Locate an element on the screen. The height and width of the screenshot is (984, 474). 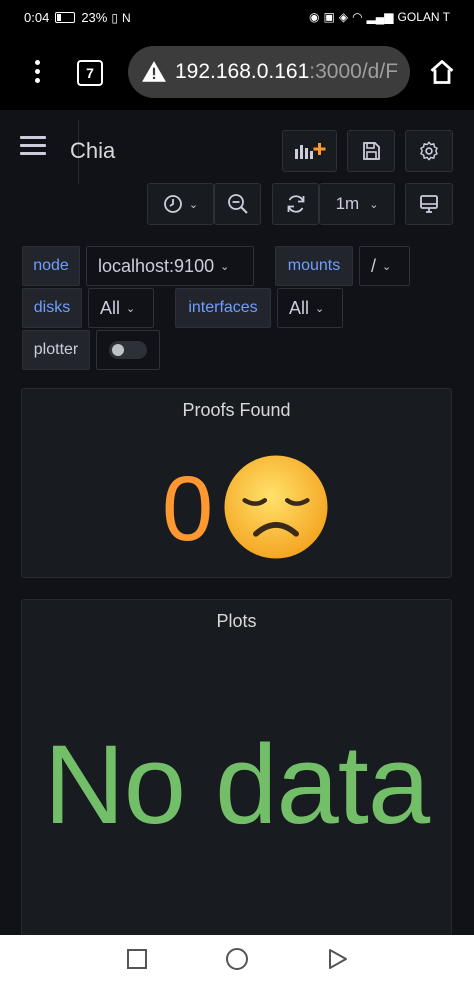
not-secure-warning-icon is located at coordinates (154, 71).